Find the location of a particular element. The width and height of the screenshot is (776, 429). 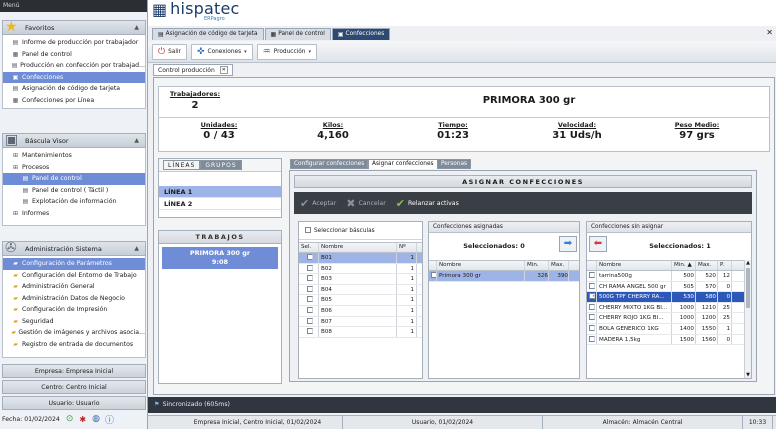

bascula-item: ▤ Panel de control ( Táctil ) is located at coordinates (74, 191).